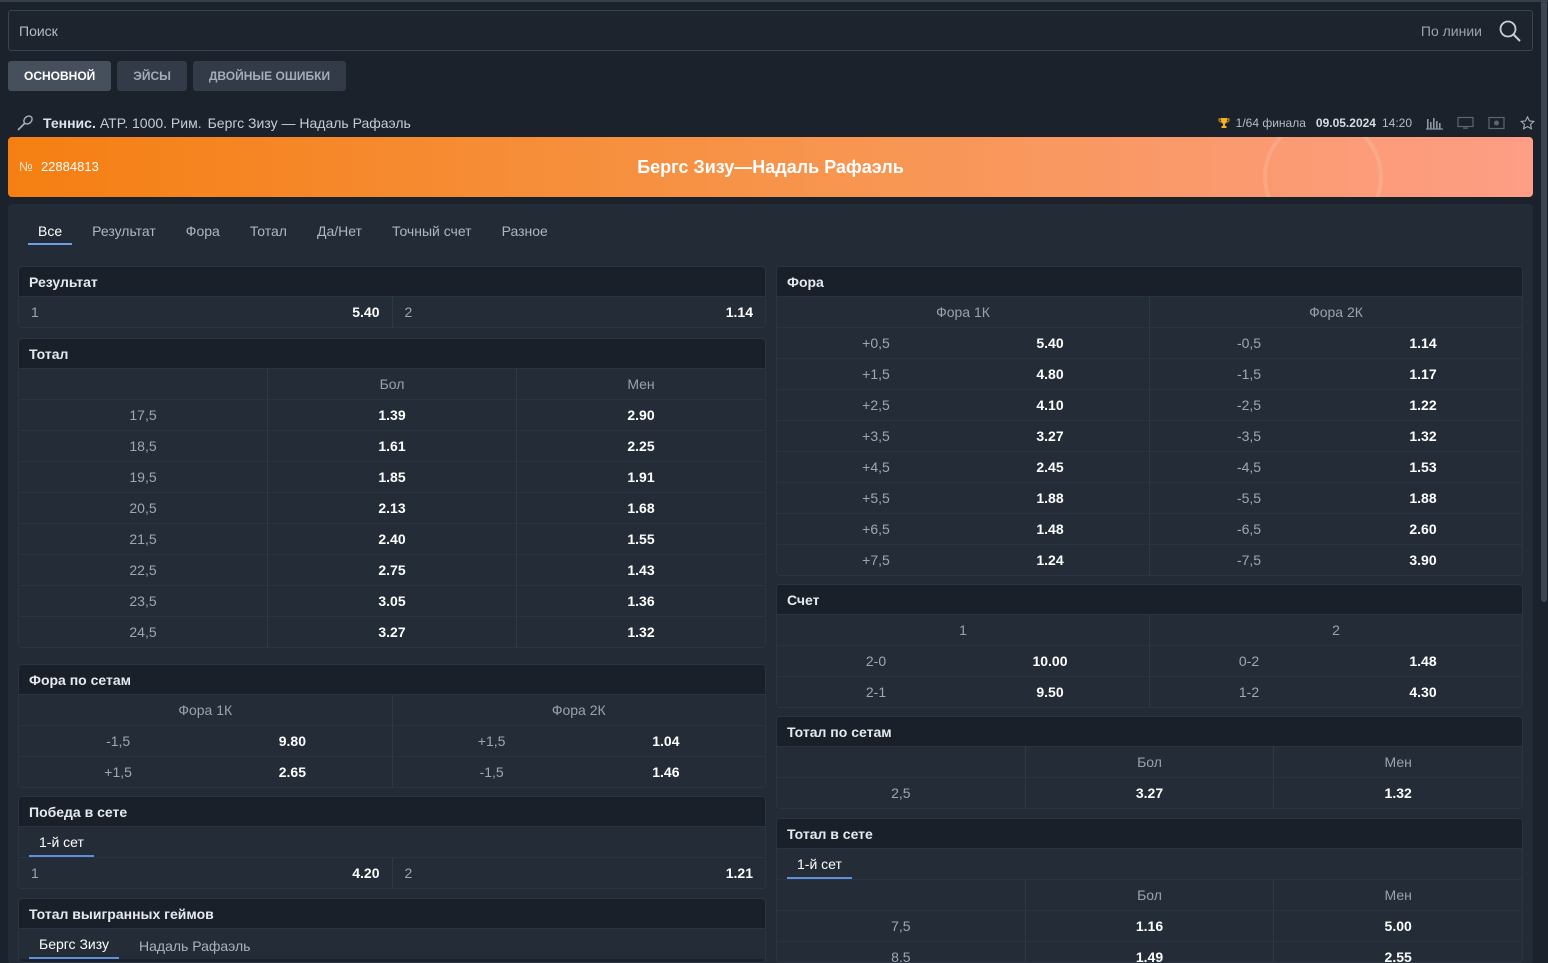 The width and height of the screenshot is (1548, 963). I want to click on odd-cell: -1,5 1.17, so click(1335, 374).